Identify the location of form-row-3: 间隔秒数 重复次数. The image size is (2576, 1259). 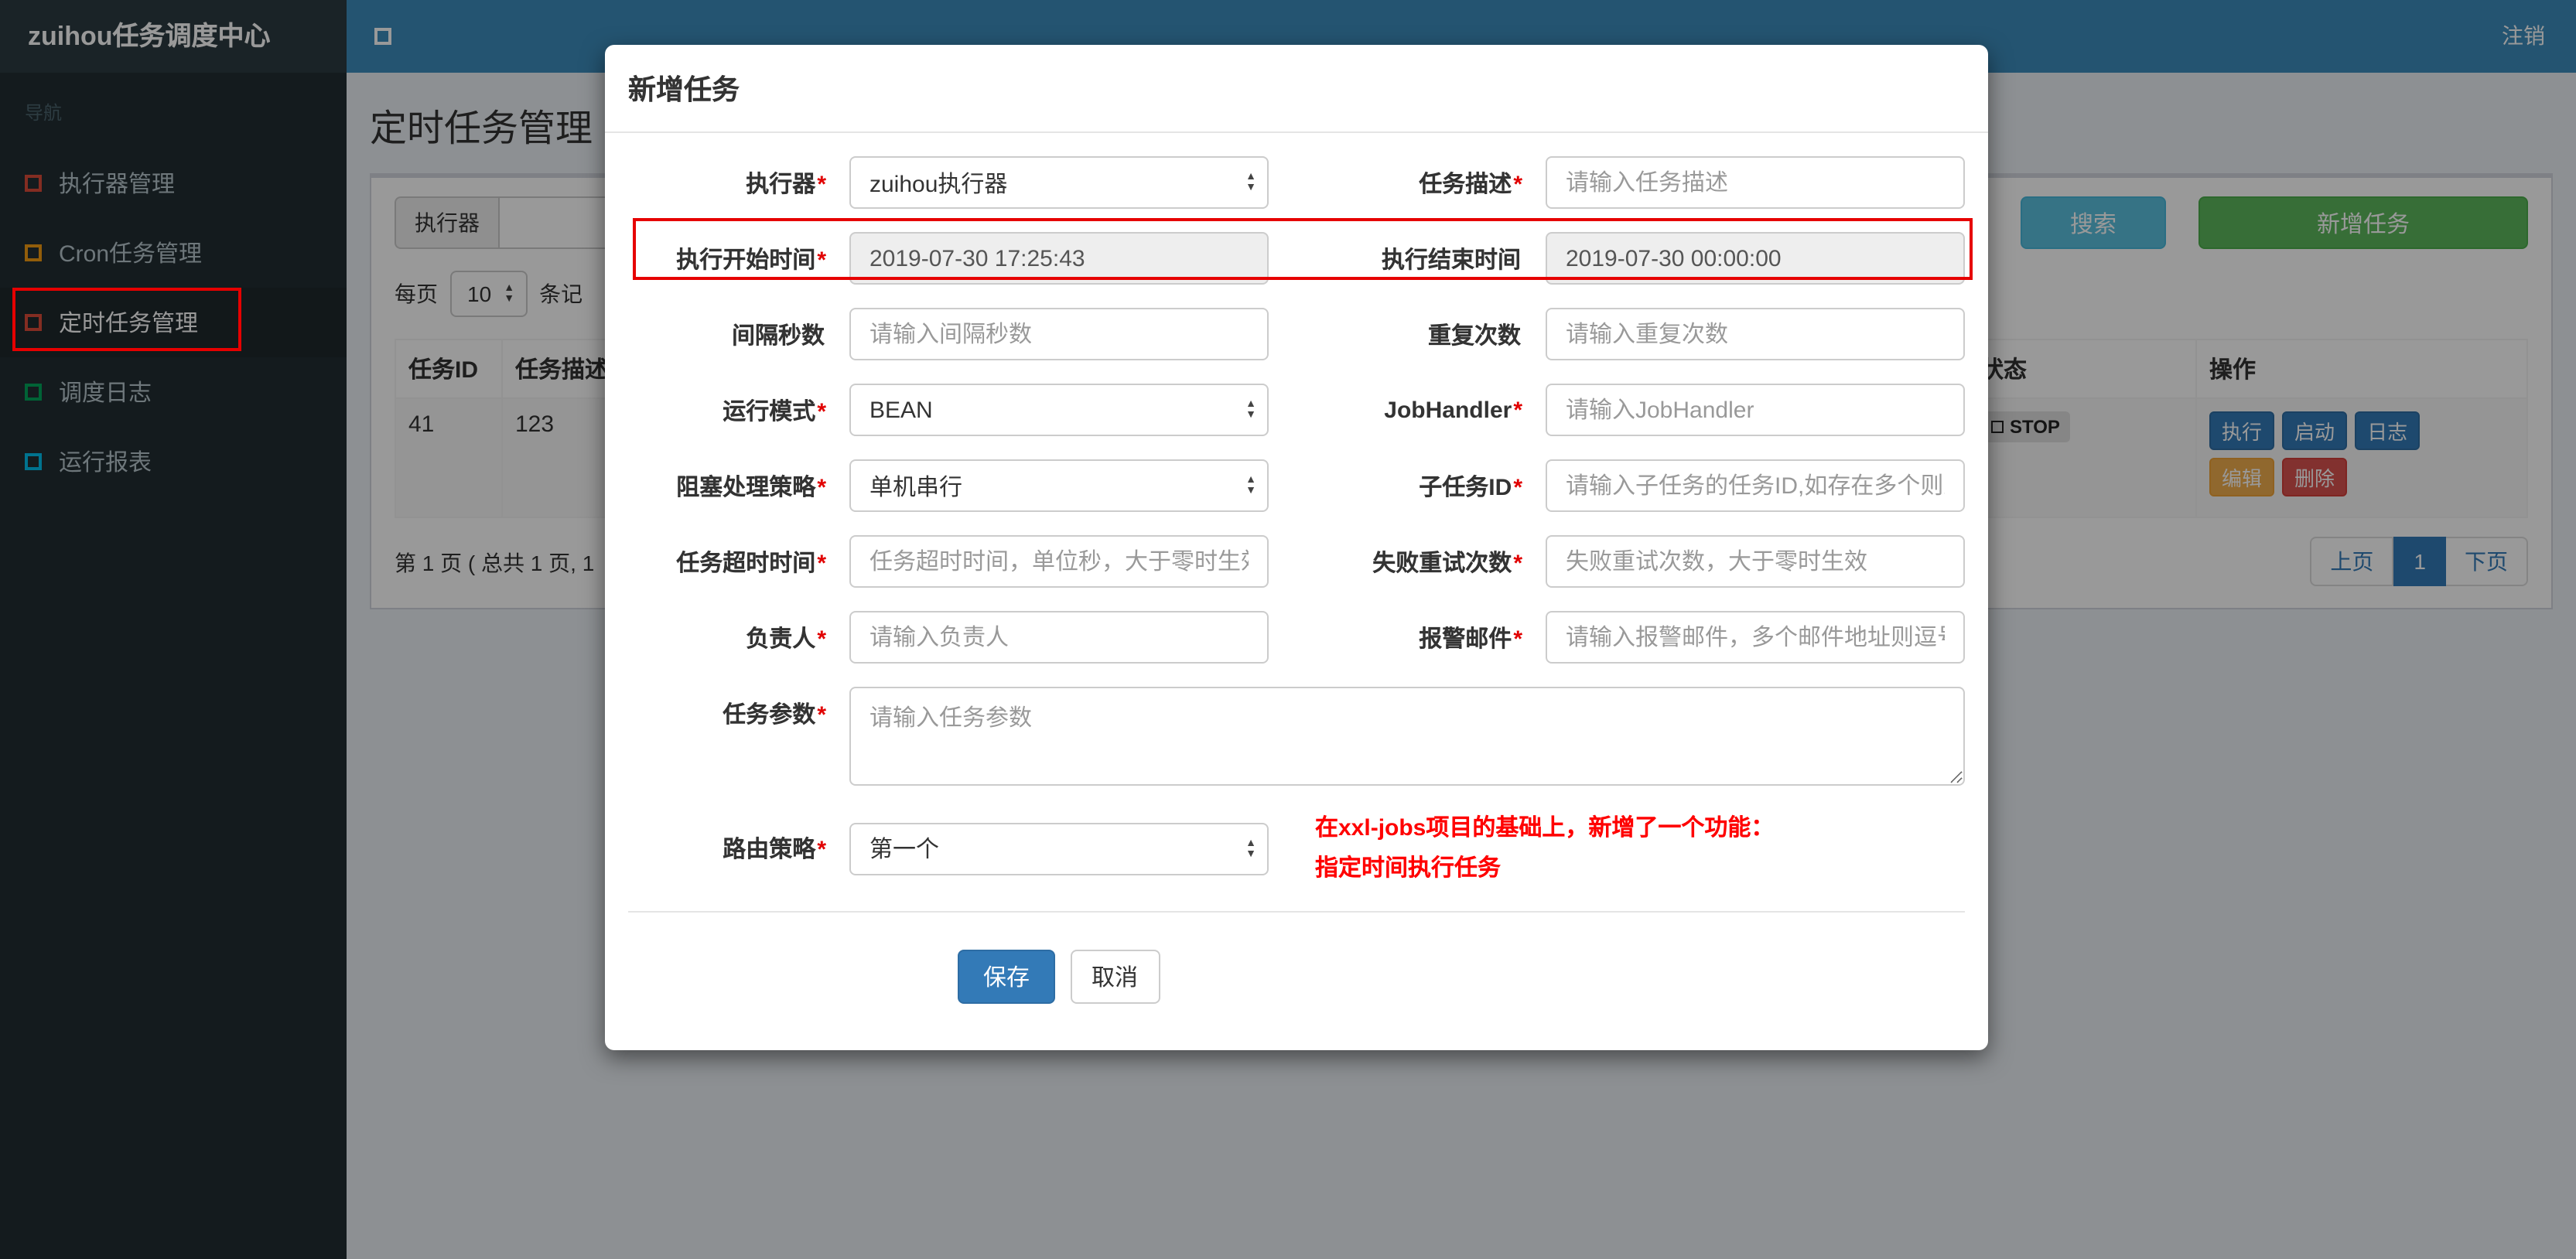
(1296, 334).